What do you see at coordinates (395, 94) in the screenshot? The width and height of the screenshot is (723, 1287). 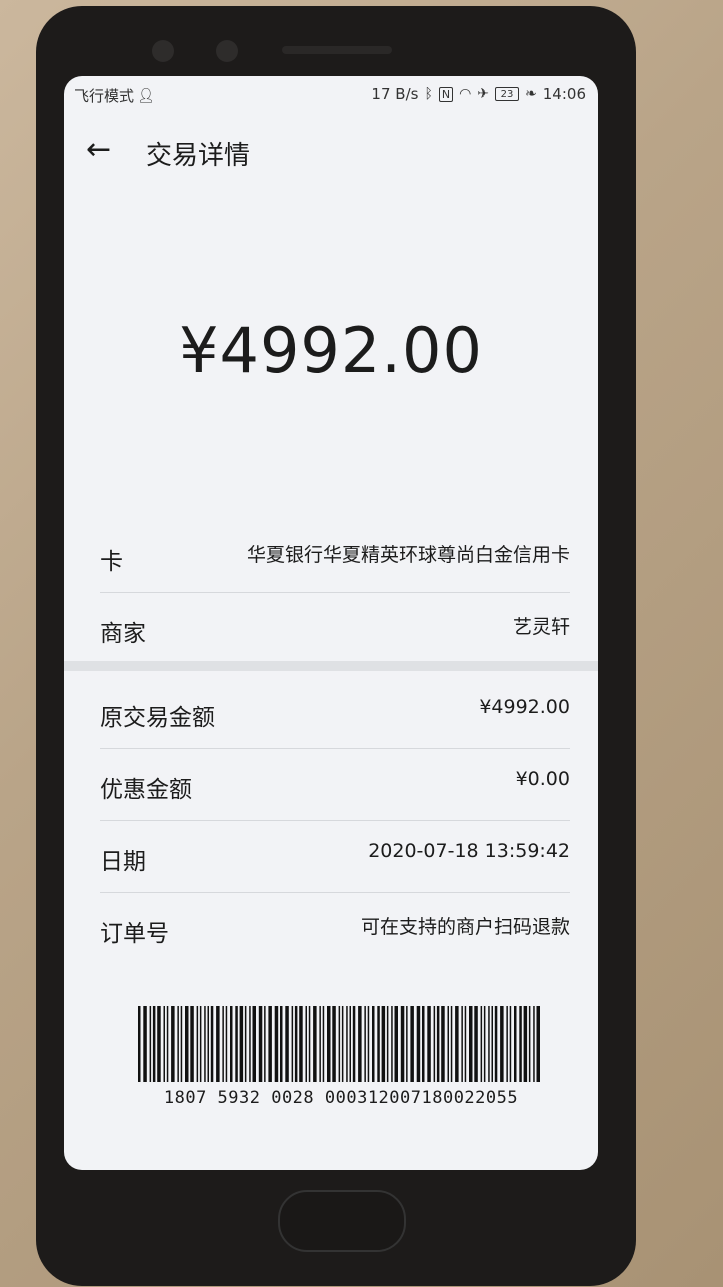 I see `network-speed: 17 B/s` at bounding box center [395, 94].